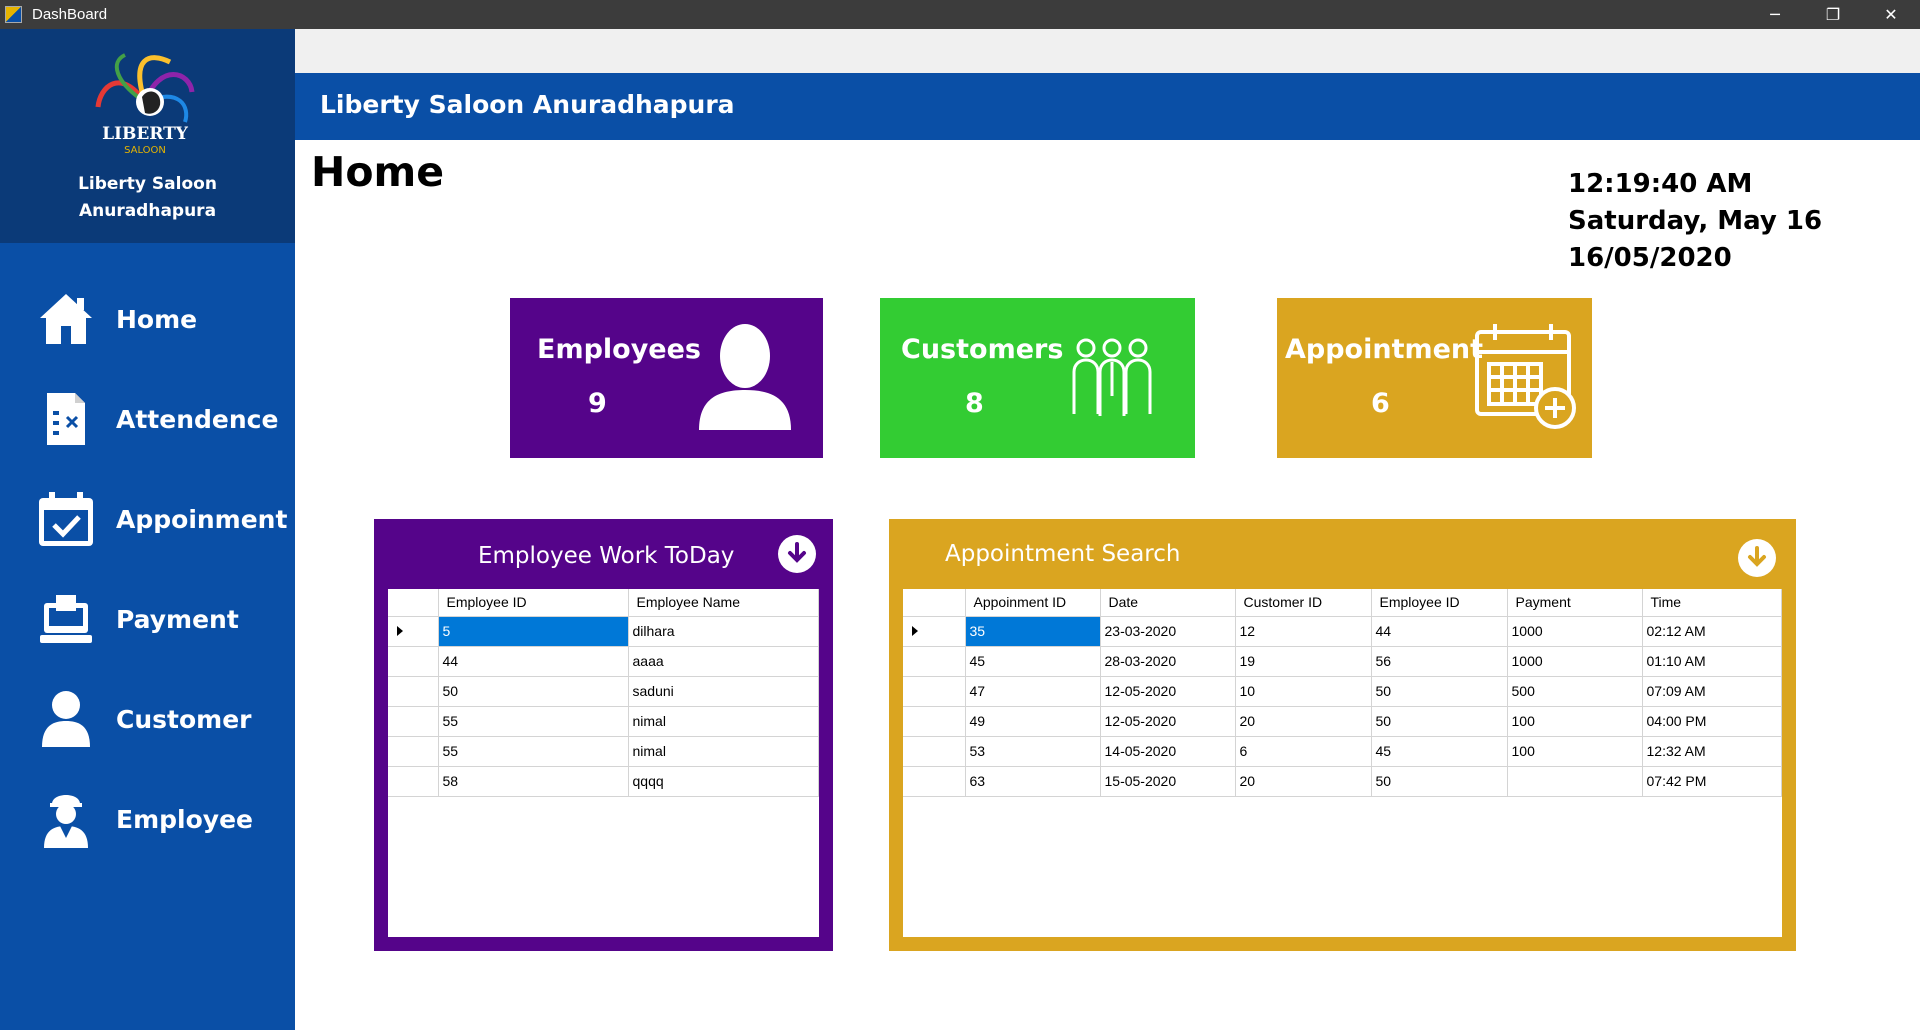  What do you see at coordinates (1168, 751) in the screenshot?
I see `table-cell: 14-05-2020` at bounding box center [1168, 751].